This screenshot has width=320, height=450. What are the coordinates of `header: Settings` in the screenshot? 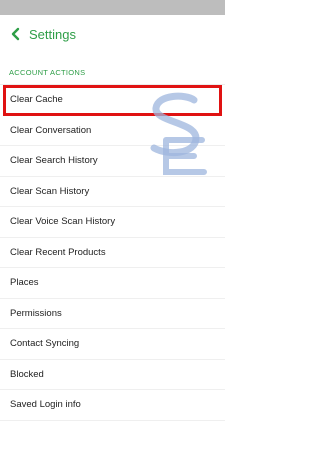 It's located at (112, 34).